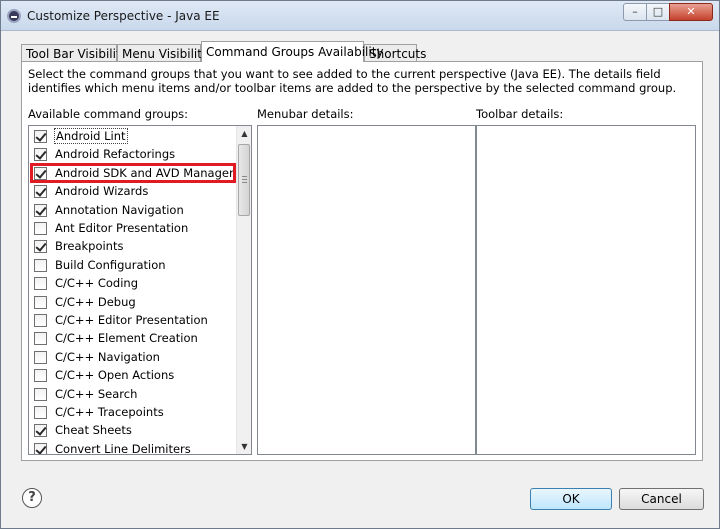  Describe the element at coordinates (658, 12) in the screenshot. I see `maximize-button: □` at that location.